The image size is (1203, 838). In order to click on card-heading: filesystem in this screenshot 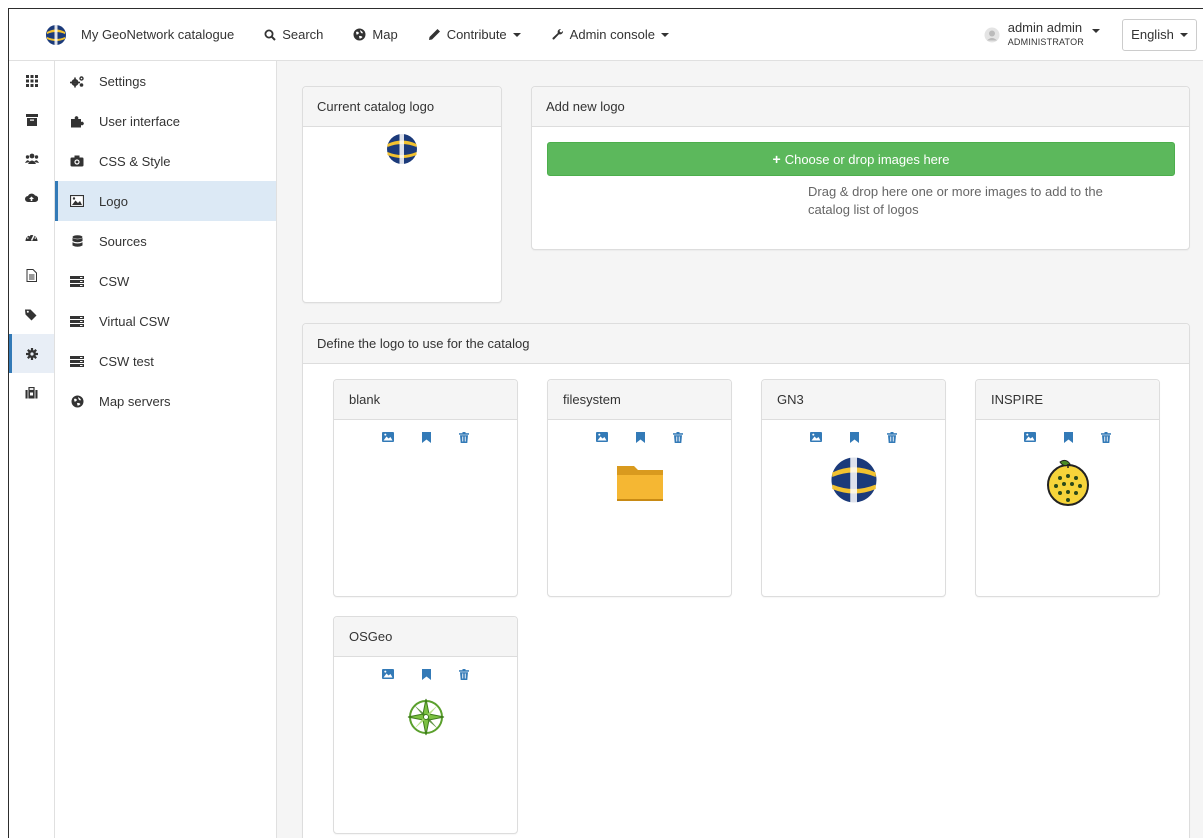, I will do `click(639, 400)`.